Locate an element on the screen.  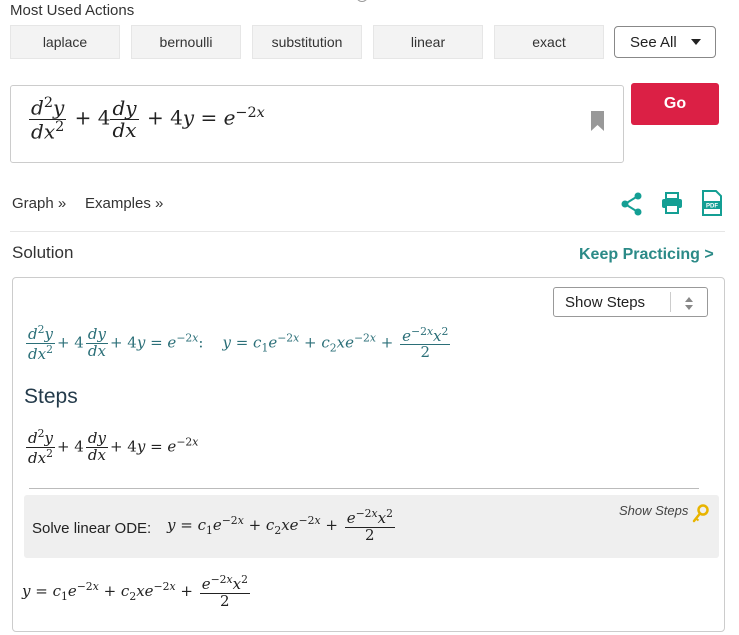
action-bernoulli-button: bernoulli is located at coordinates (186, 42).